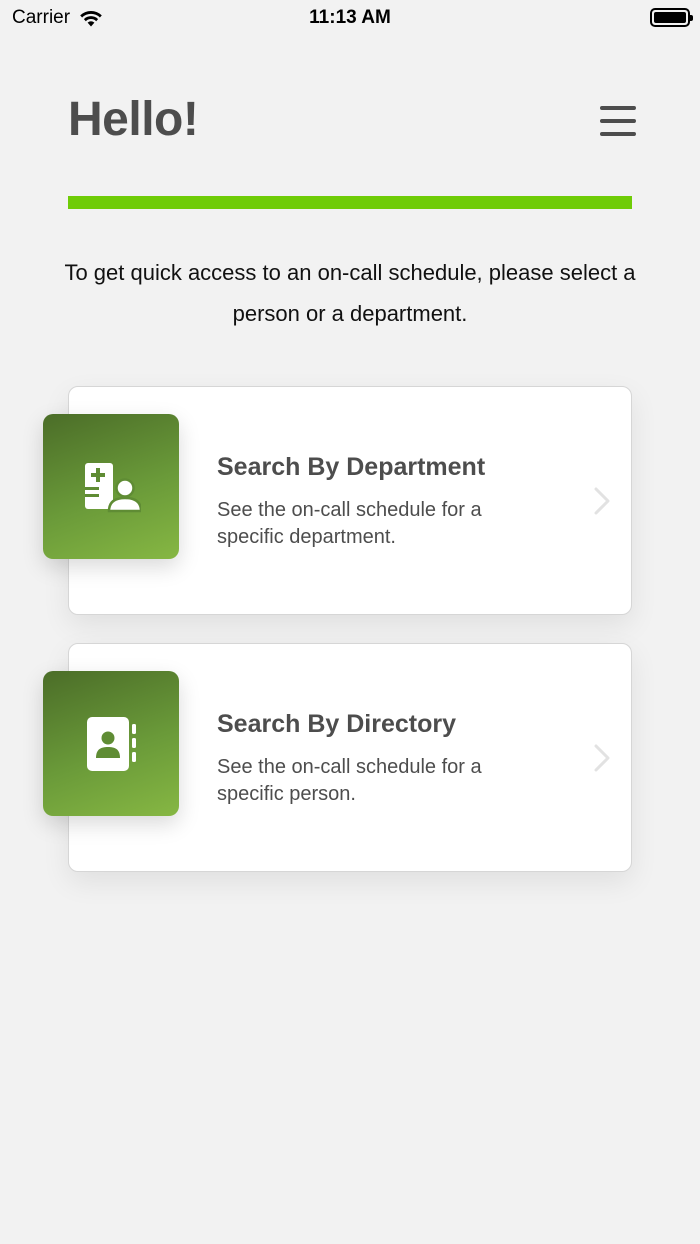 This screenshot has width=700, height=1244. I want to click on status-time: 11:13 AM, so click(350, 17).